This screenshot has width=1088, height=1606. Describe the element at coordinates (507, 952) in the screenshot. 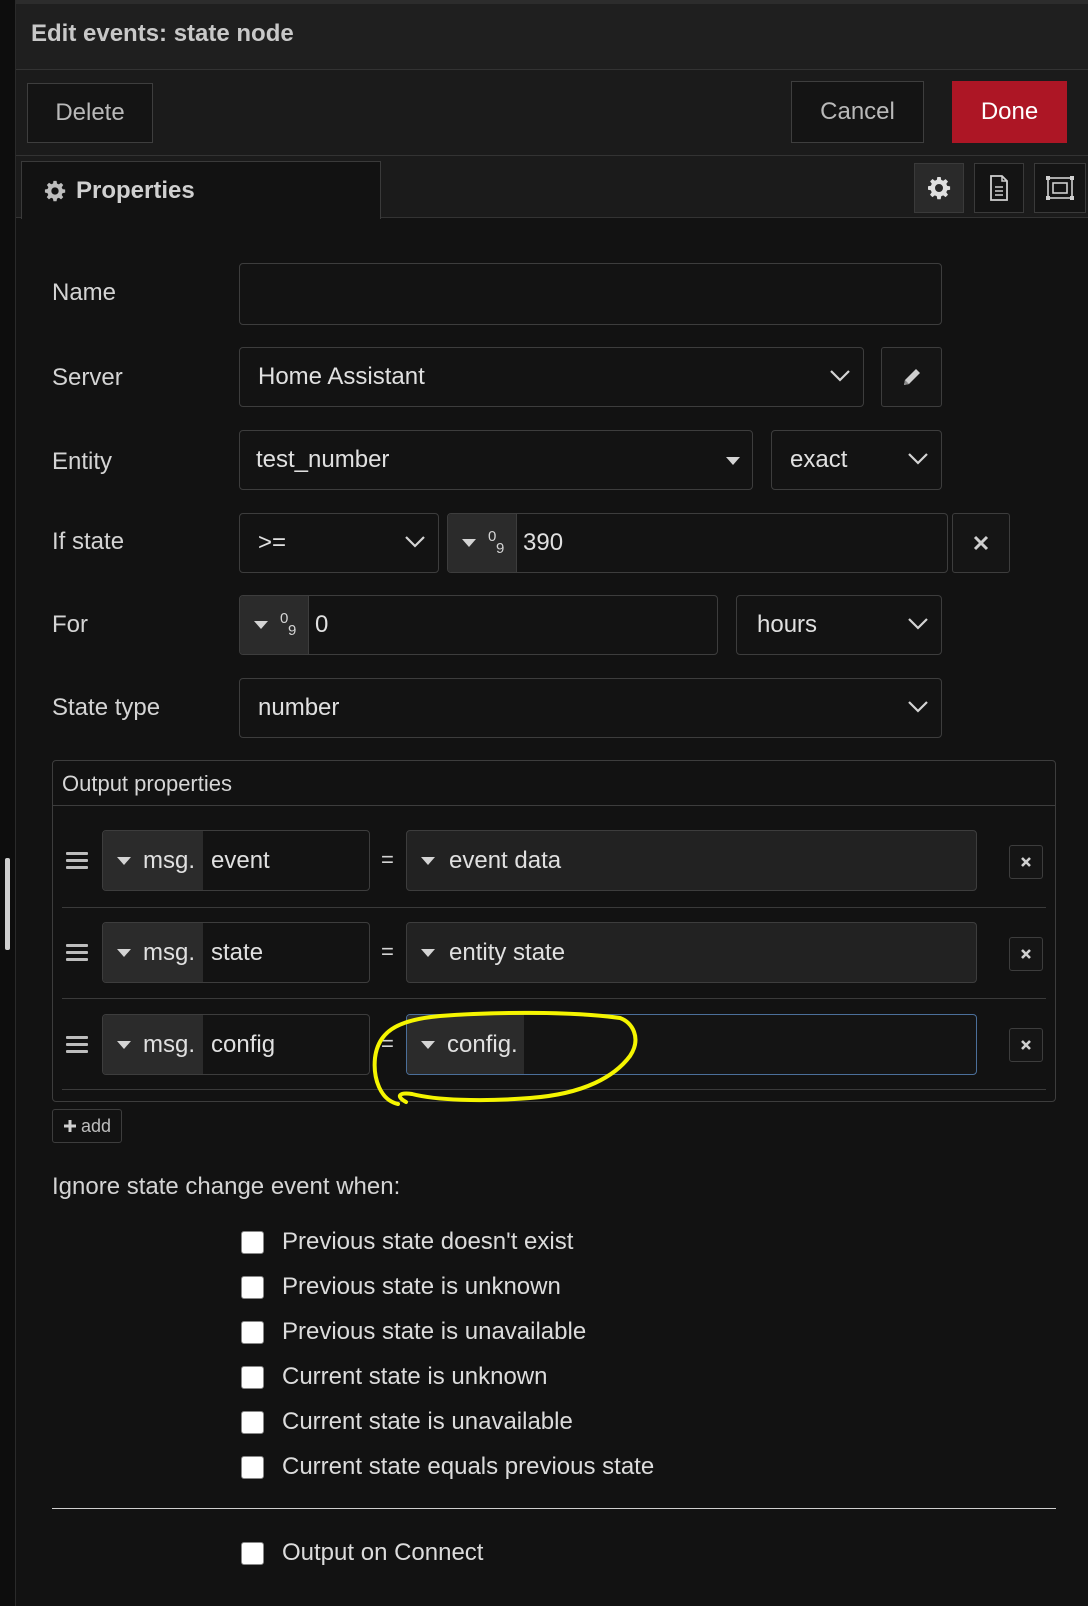

I see `output-value: entity state` at that location.